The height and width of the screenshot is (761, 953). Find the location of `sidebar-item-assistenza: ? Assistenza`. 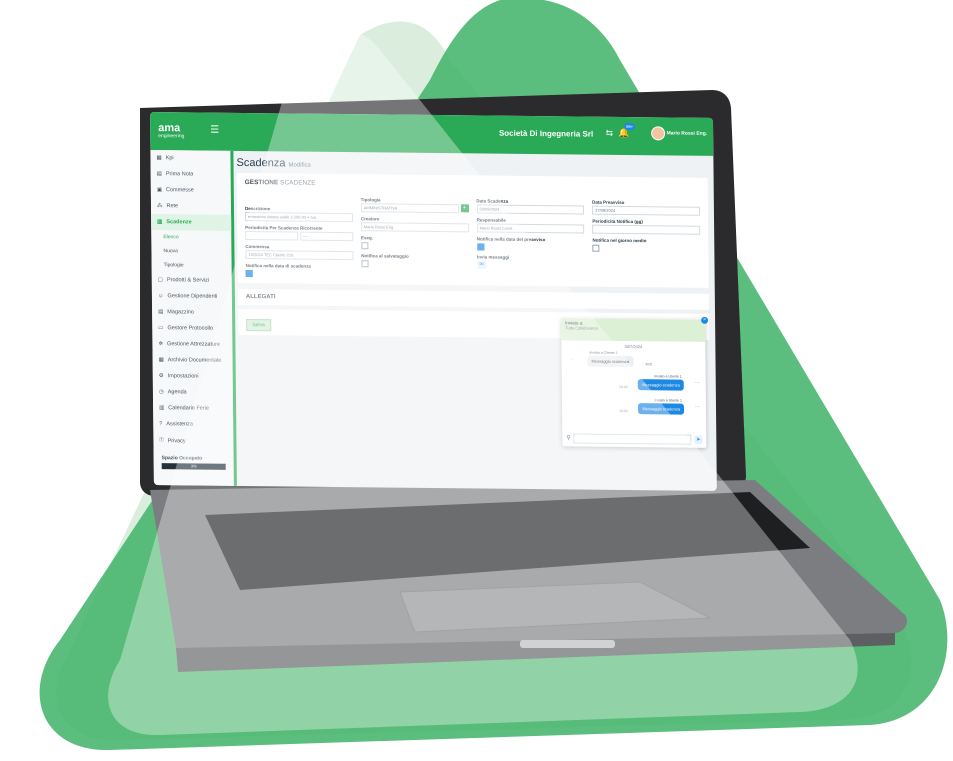

sidebar-item-assistenza: ? Assistenza is located at coordinates (193, 424).